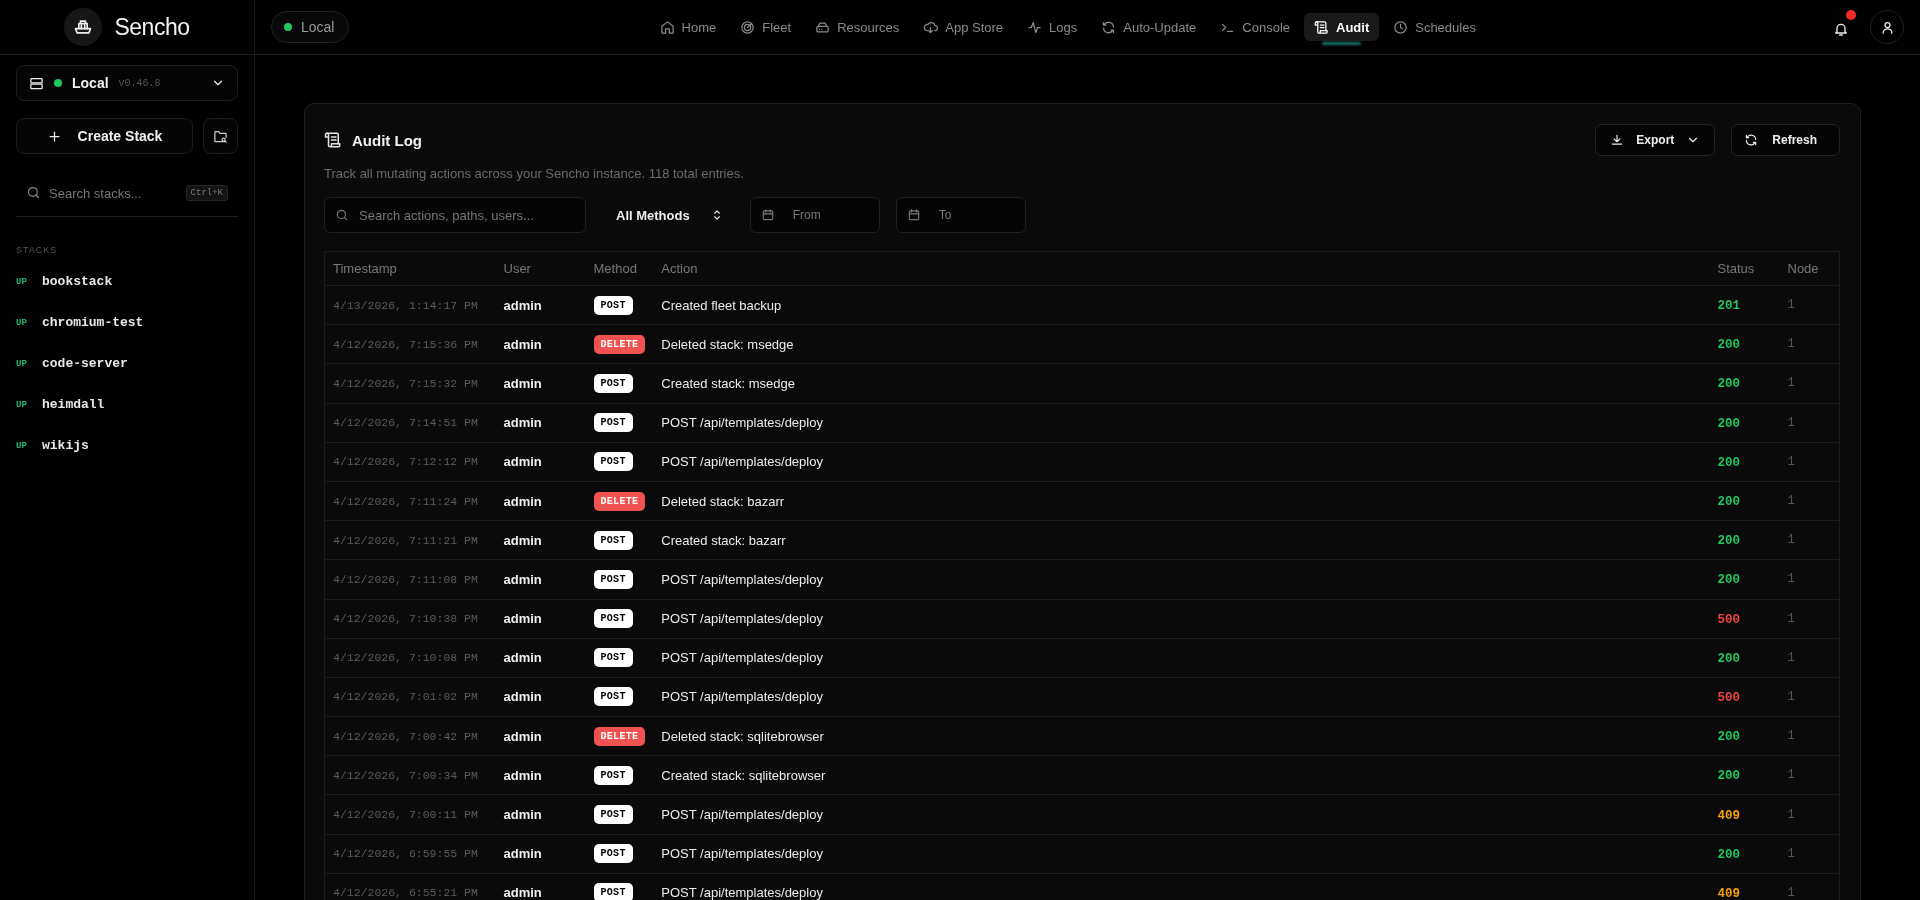  What do you see at coordinates (220, 136) in the screenshot?
I see `browse-folder-button` at bounding box center [220, 136].